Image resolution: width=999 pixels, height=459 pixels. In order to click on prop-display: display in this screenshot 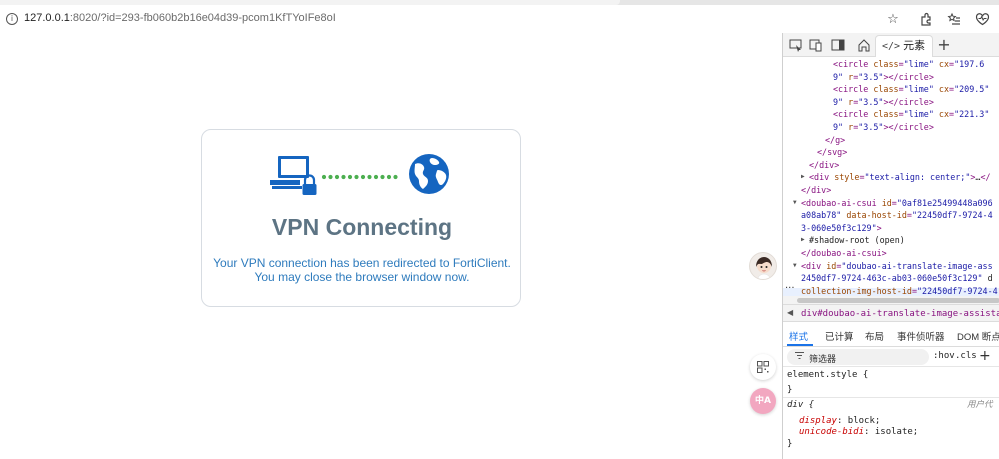, I will do `click(818, 421)`.